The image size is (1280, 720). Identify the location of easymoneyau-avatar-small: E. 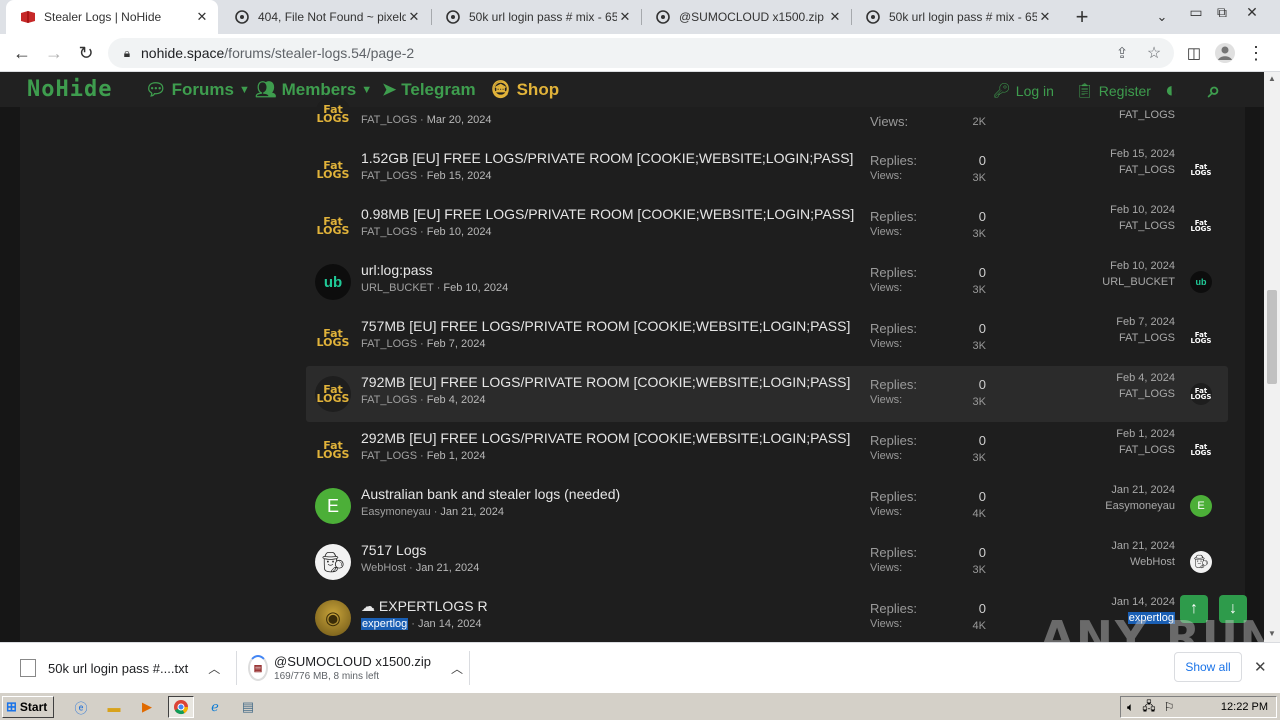
(1201, 506).